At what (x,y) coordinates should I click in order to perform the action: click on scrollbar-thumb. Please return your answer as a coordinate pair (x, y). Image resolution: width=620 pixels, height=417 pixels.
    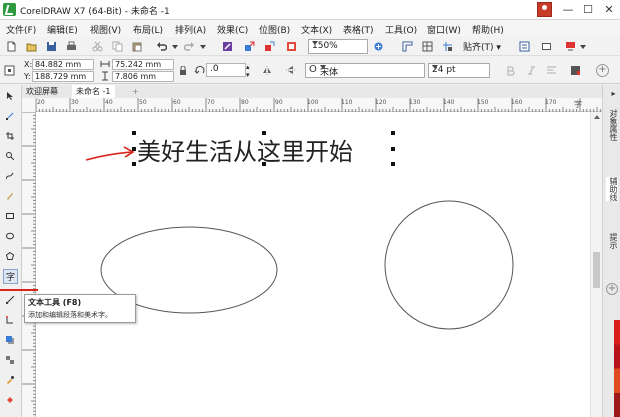
    Looking at the image, I should click on (596, 270).